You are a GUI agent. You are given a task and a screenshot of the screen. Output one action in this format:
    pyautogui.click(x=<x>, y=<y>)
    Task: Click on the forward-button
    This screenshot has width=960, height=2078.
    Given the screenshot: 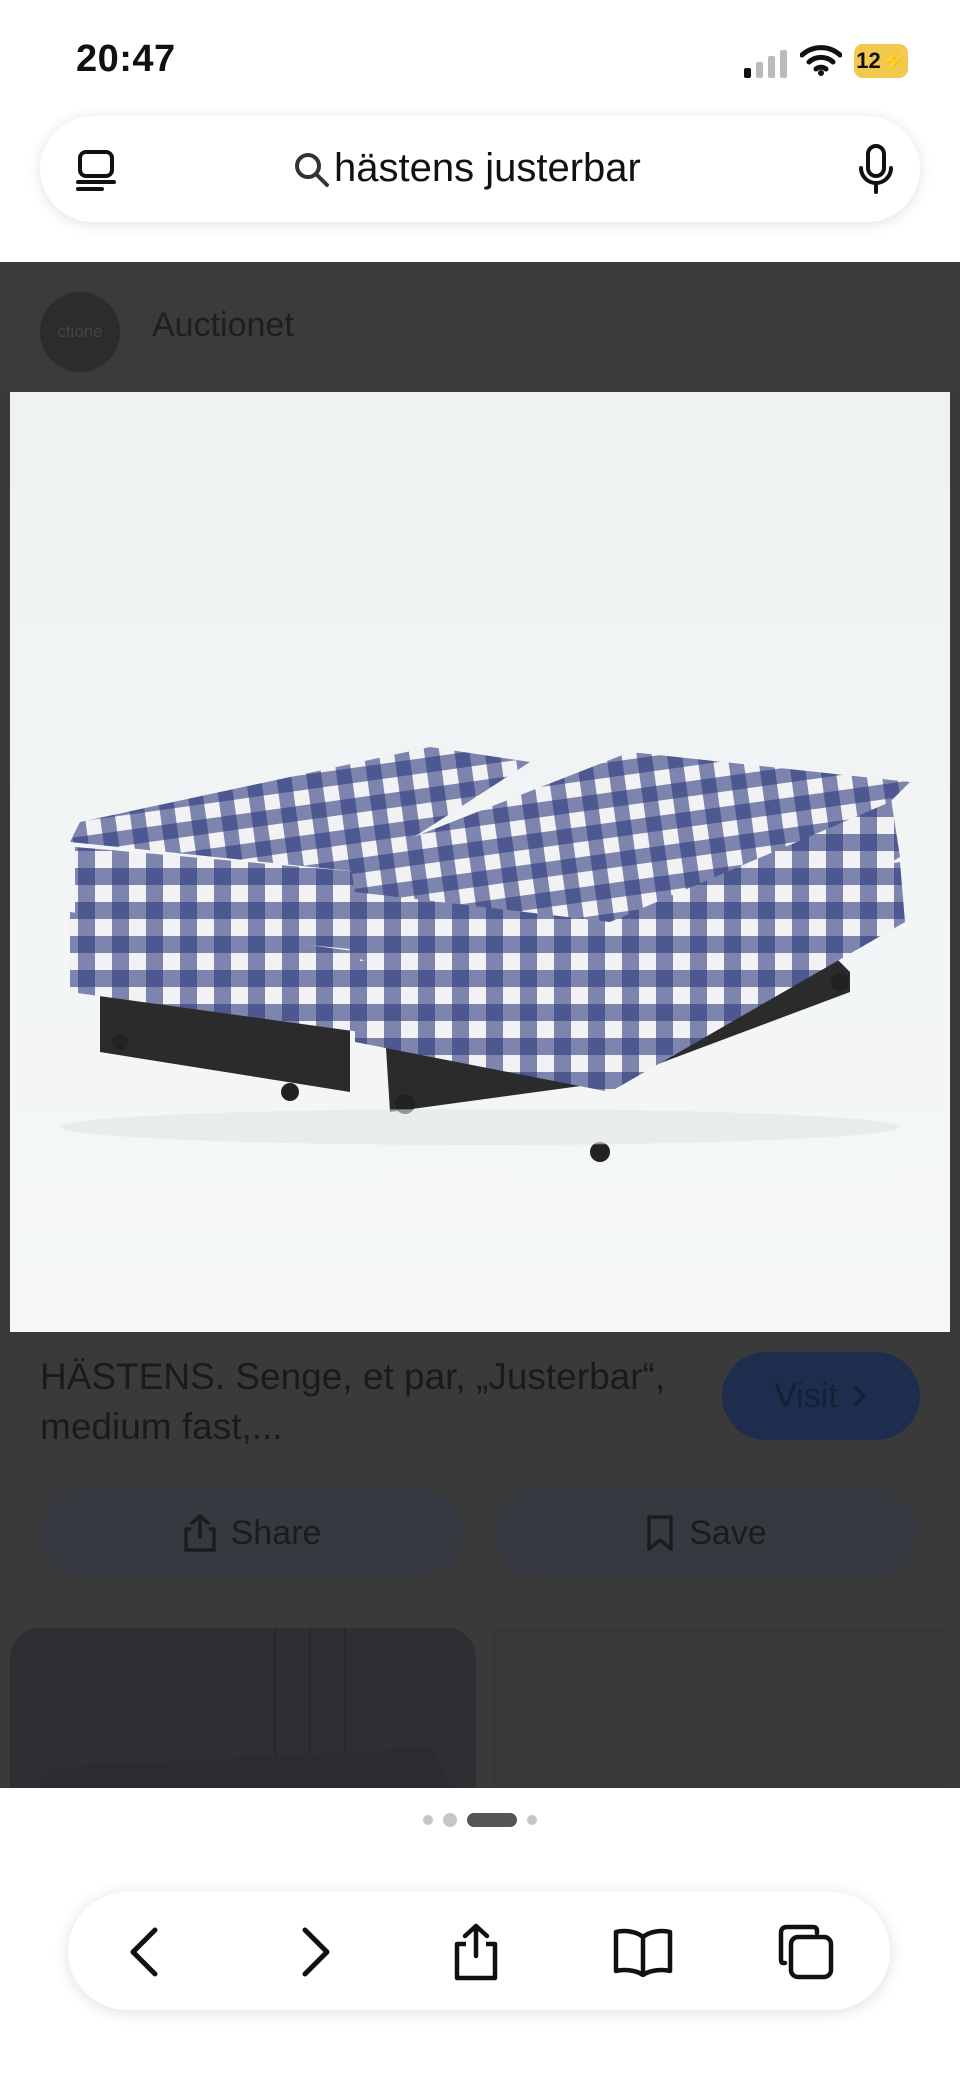 What is the action you would take?
    pyautogui.click(x=315, y=1952)
    